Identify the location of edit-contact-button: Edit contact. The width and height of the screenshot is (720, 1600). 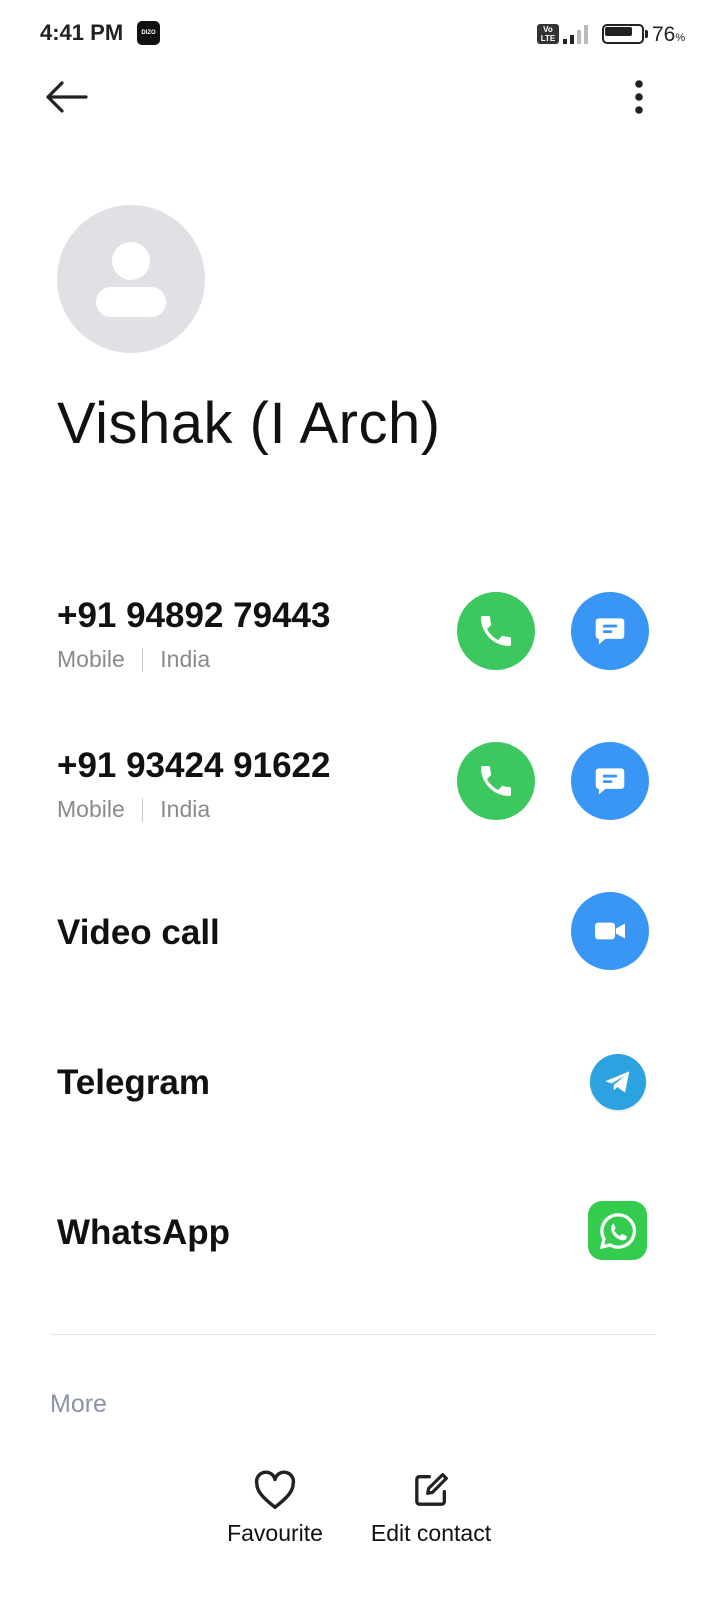
(431, 1508).